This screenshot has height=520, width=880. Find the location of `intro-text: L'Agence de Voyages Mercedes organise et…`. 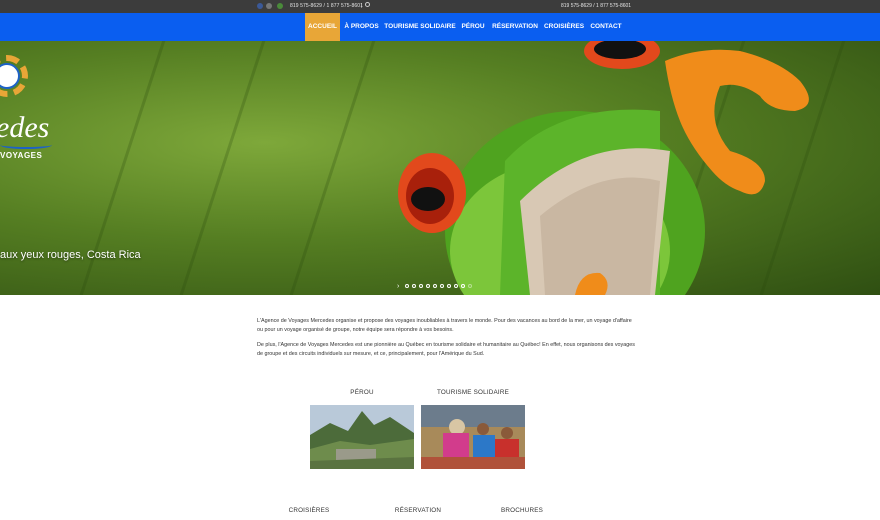

intro-text: L'Agence de Voyages Mercedes organise et… is located at coordinates (447, 341).